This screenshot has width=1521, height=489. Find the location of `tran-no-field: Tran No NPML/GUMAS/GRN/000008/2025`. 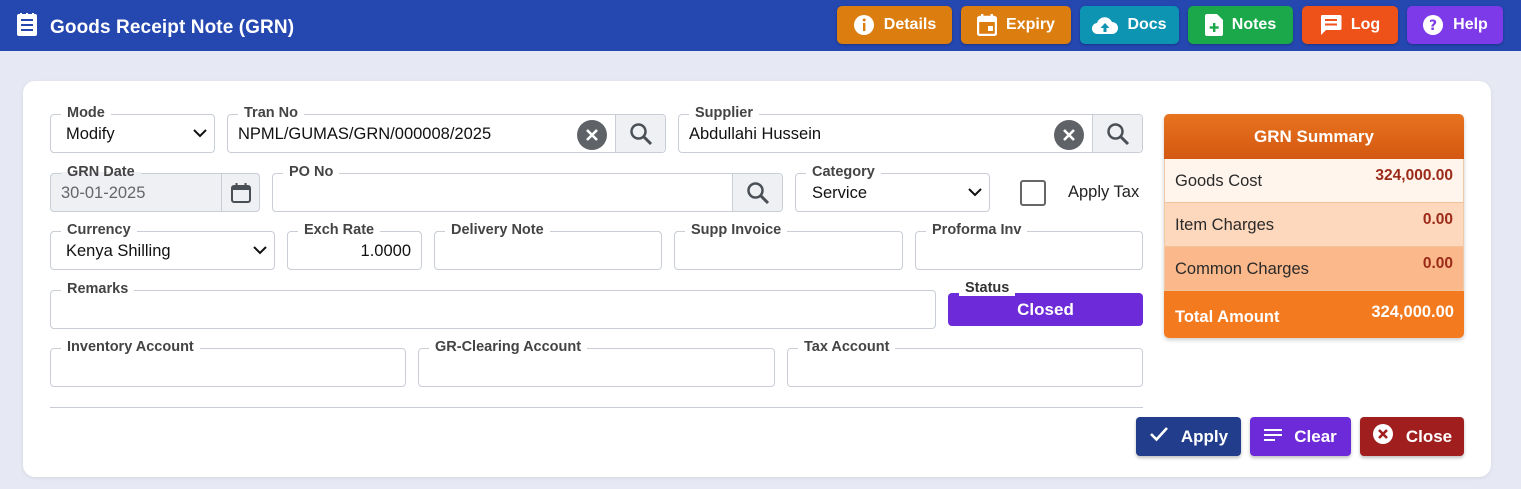

tran-no-field: Tran No NPML/GUMAS/GRN/000008/2025 is located at coordinates (446, 129).